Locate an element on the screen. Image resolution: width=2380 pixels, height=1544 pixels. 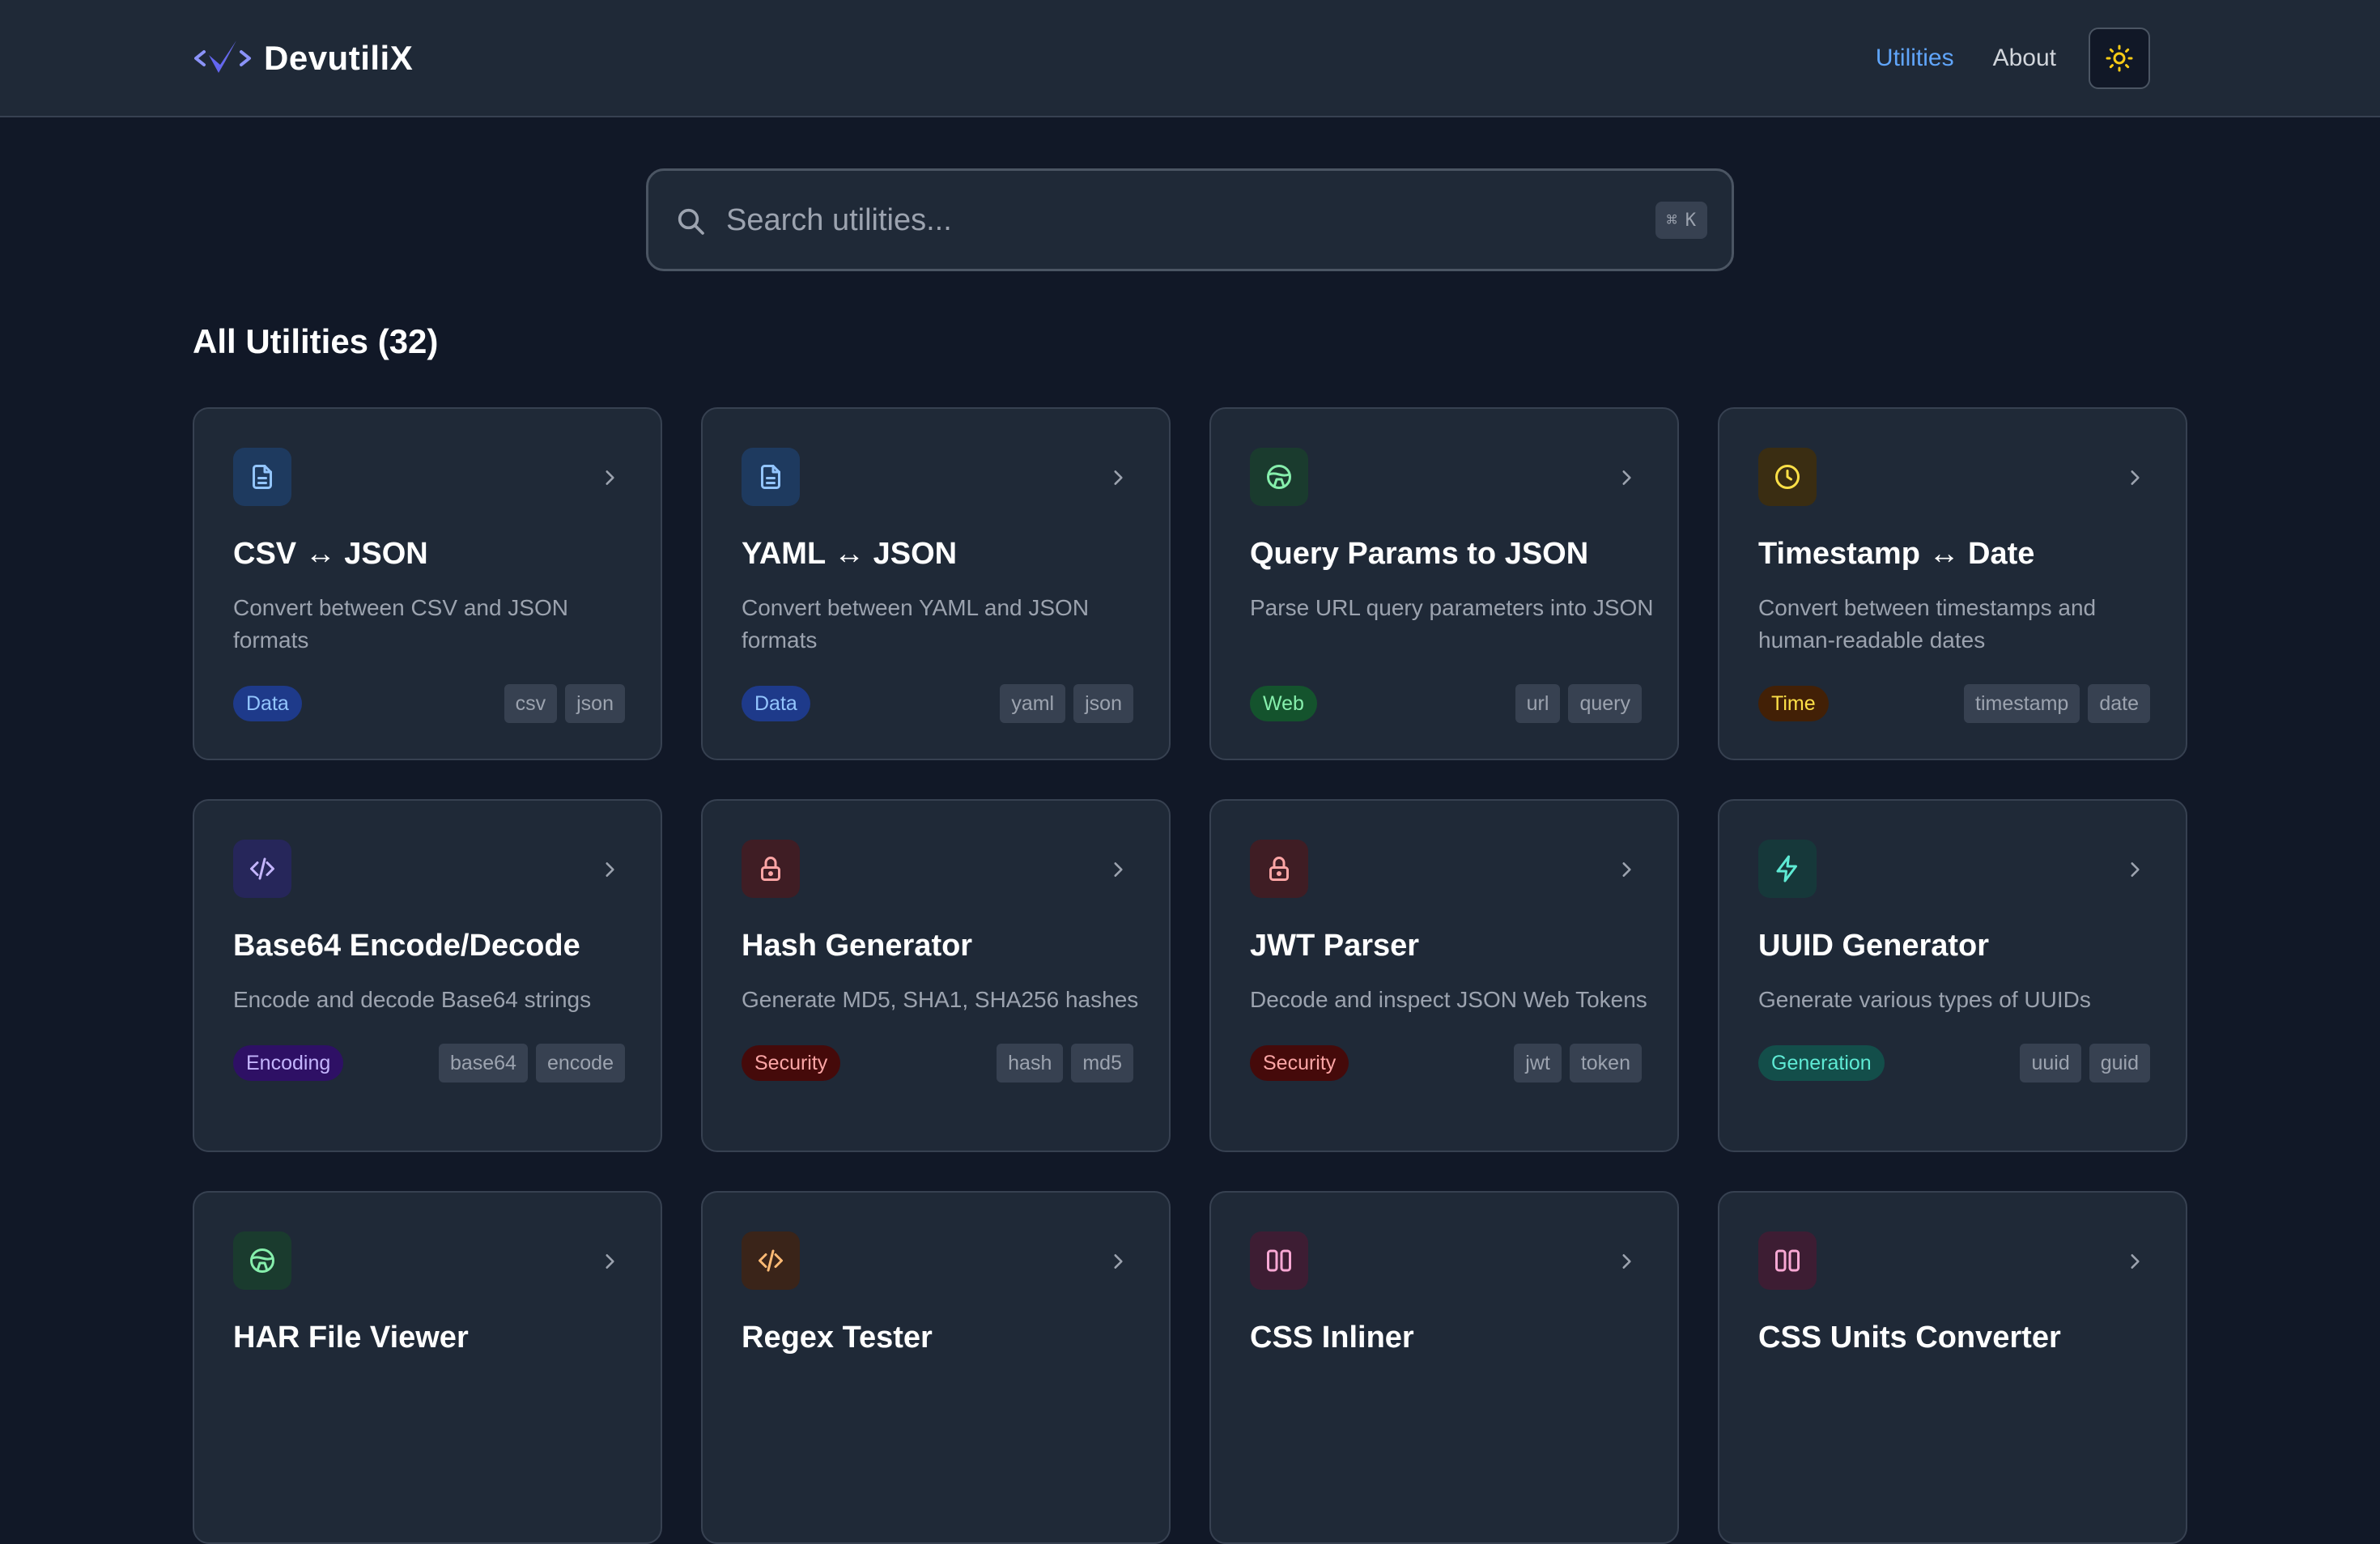
card-title: JWT Parser is located at coordinates (1335, 946).